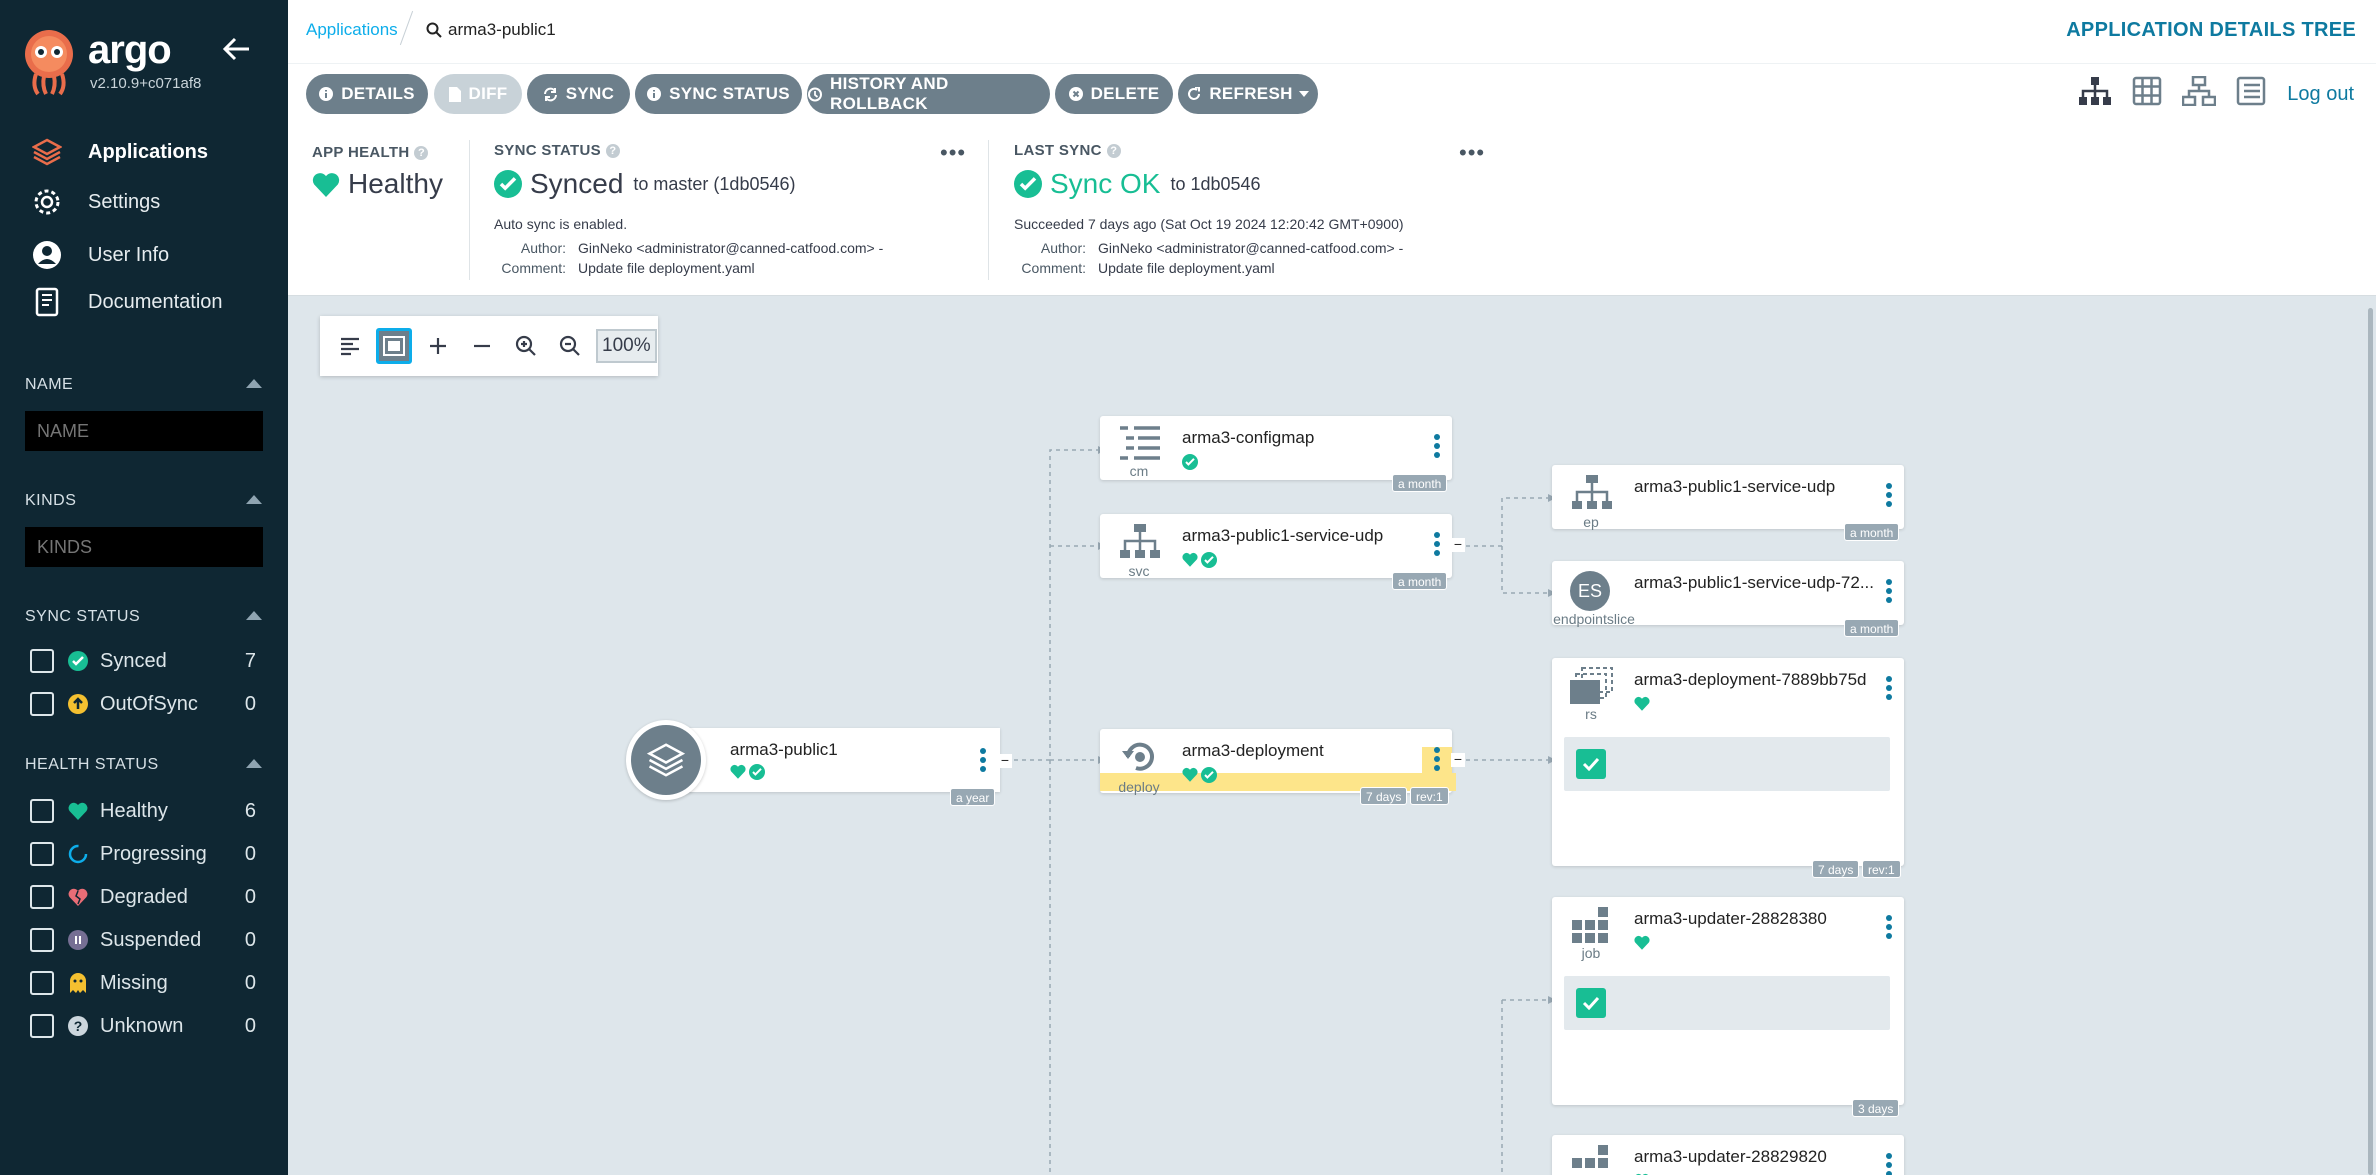 This screenshot has width=2376, height=1175. What do you see at coordinates (1136, 268) in the screenshot?
I see `last-sync-comment-row: Comment: Update file deployment.yaml` at bounding box center [1136, 268].